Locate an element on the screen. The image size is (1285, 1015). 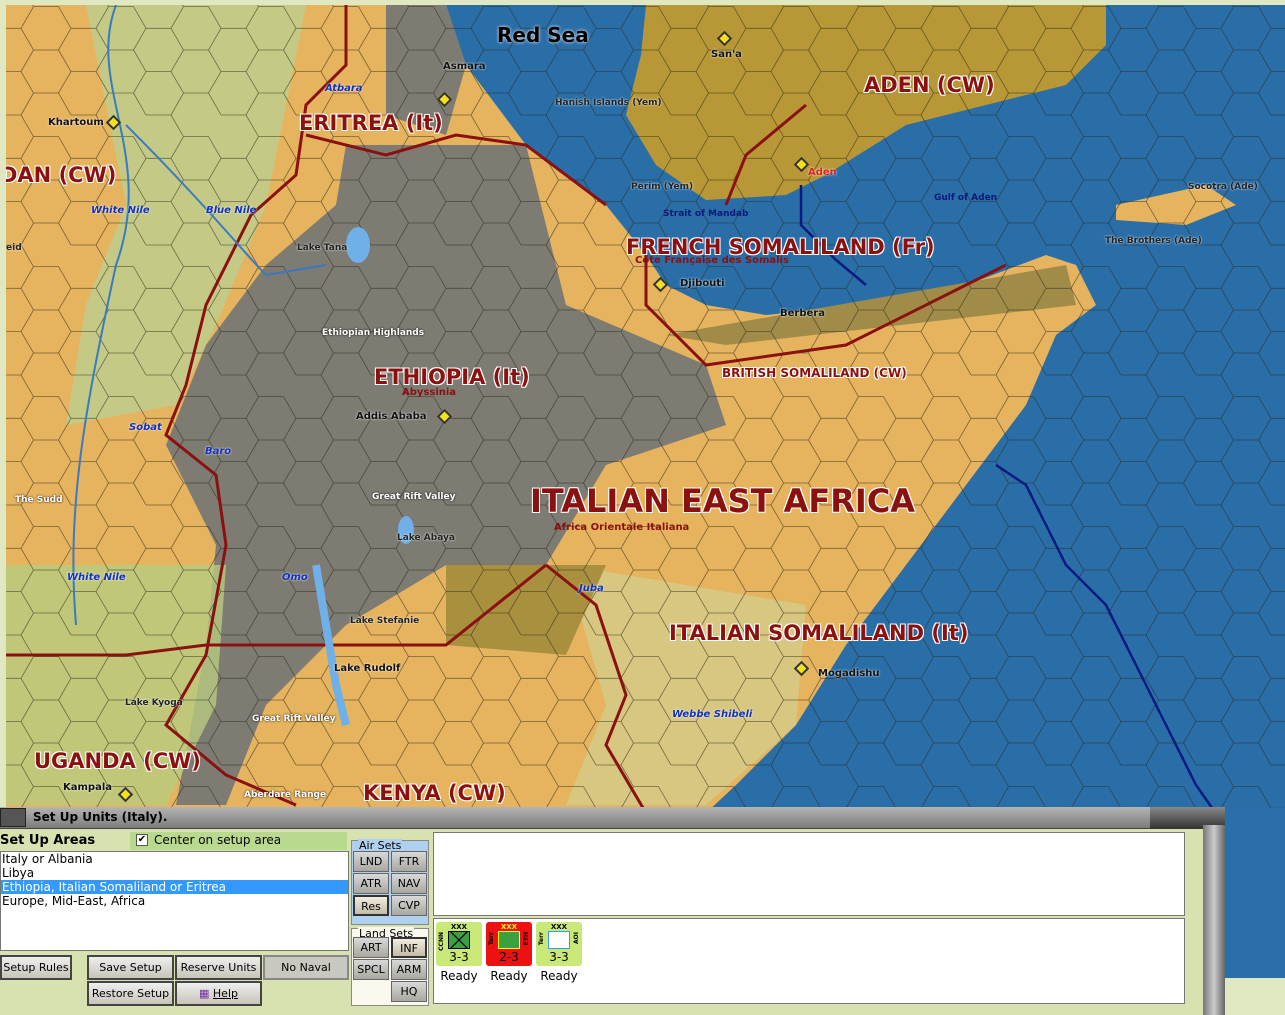
unit-counter: XXX CCNN 3-3 Ready is located at coordinates (459, 952).